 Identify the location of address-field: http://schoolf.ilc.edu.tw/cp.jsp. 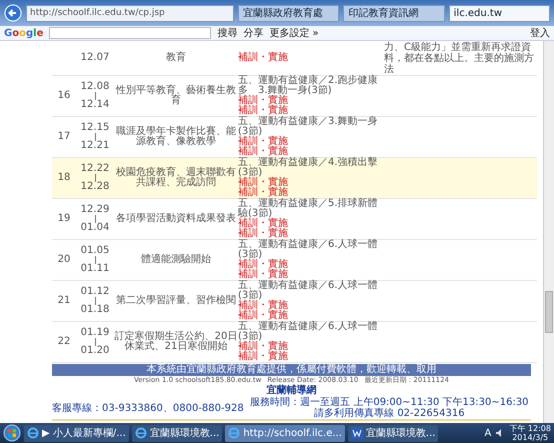
(130, 13).